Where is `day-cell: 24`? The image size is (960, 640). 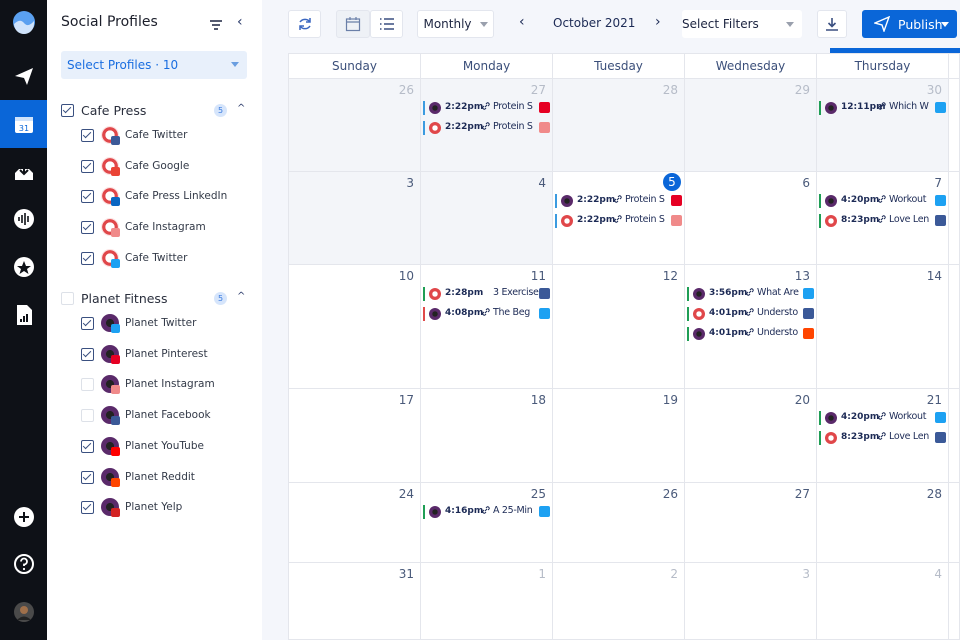 day-cell: 24 is located at coordinates (355, 523).